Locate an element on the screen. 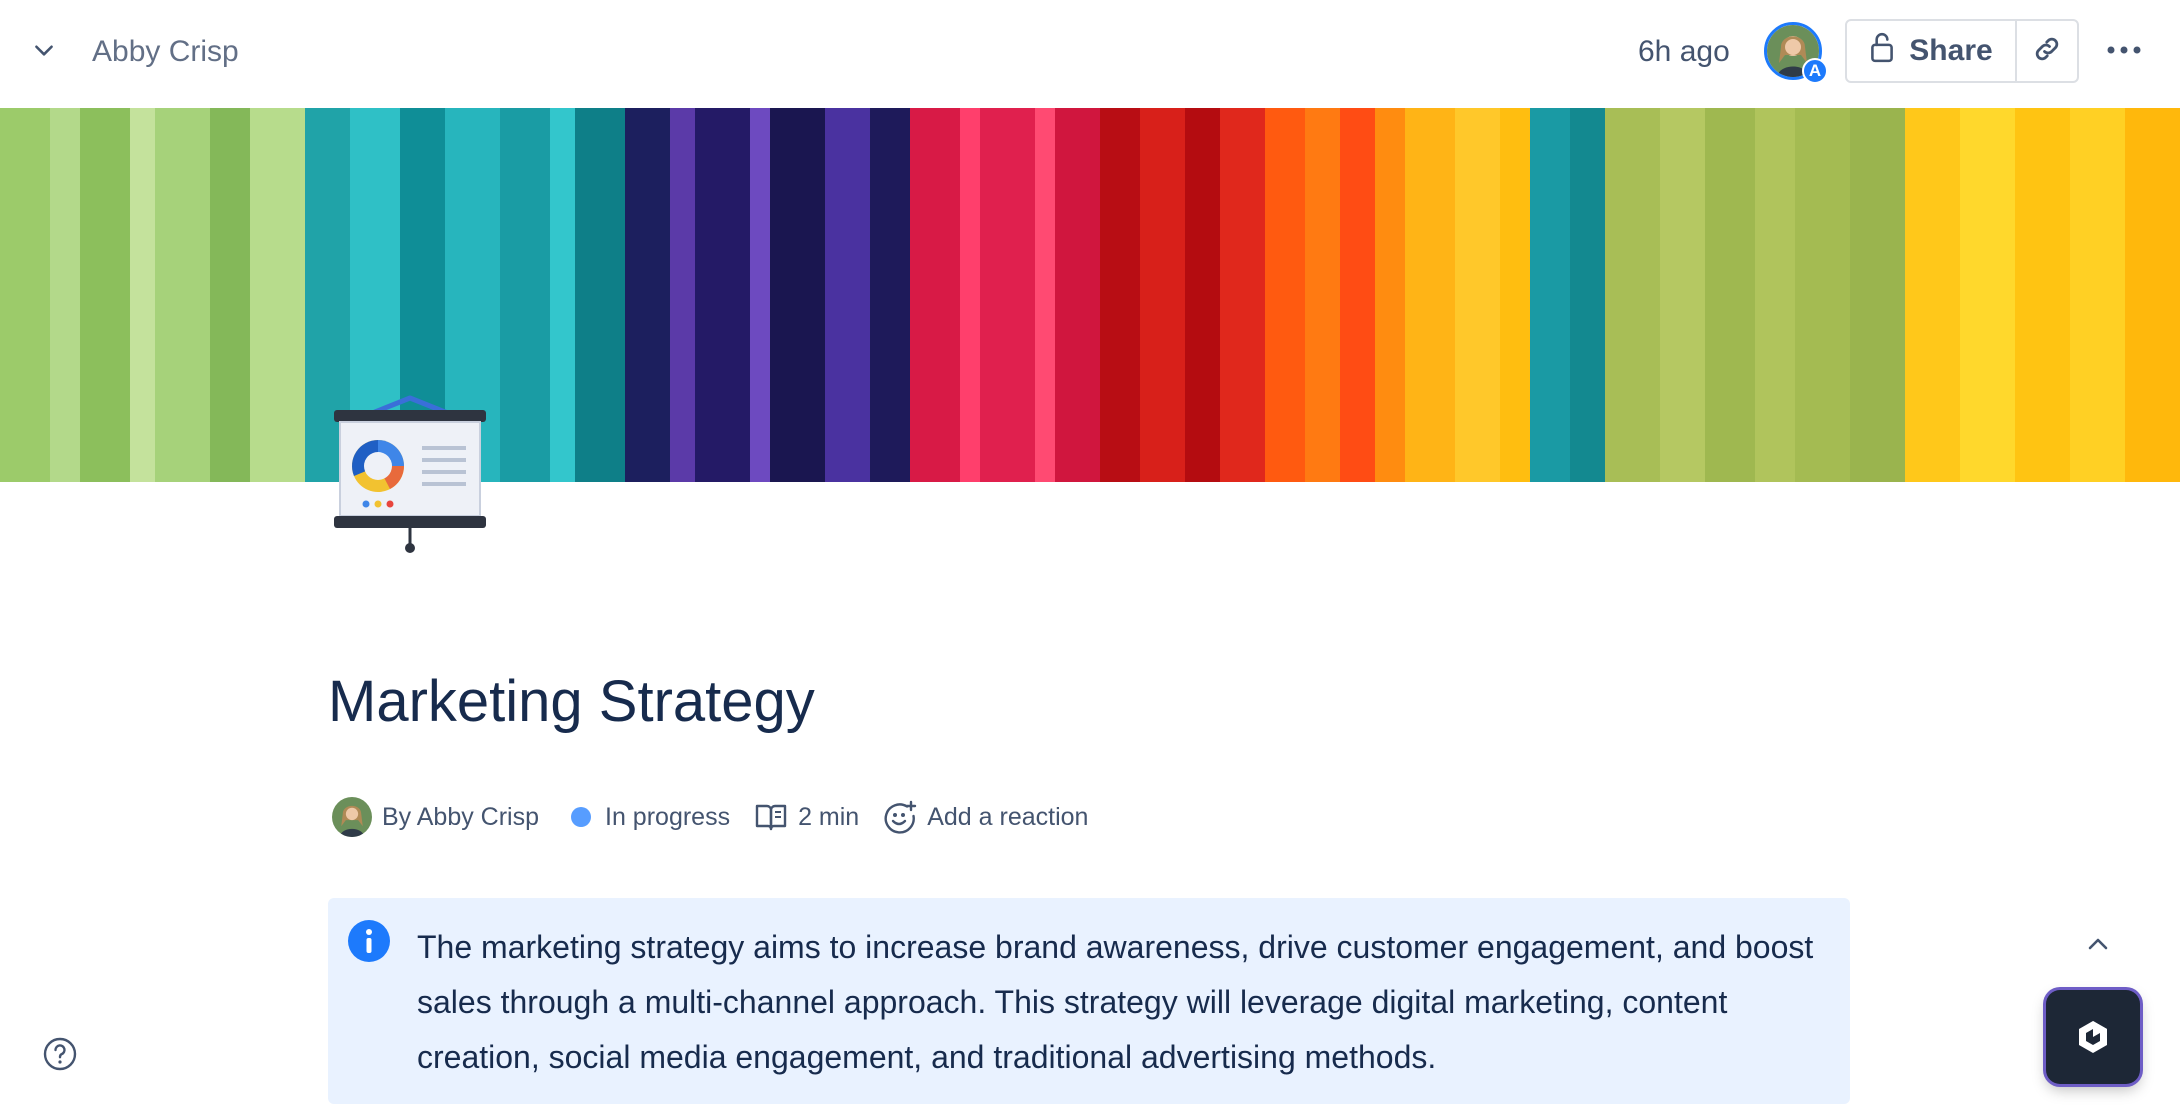 The width and height of the screenshot is (2180, 1112). presentation-board-icon is located at coordinates (410, 477).